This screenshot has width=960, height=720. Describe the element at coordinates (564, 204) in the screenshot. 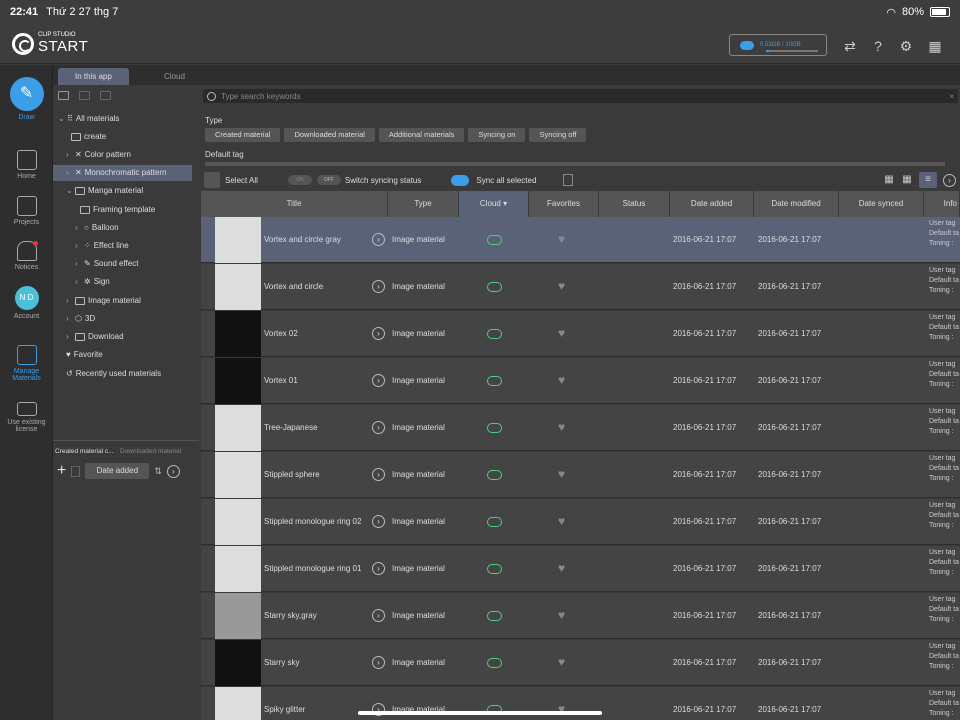

I see `col-favorites: Favorites` at that location.